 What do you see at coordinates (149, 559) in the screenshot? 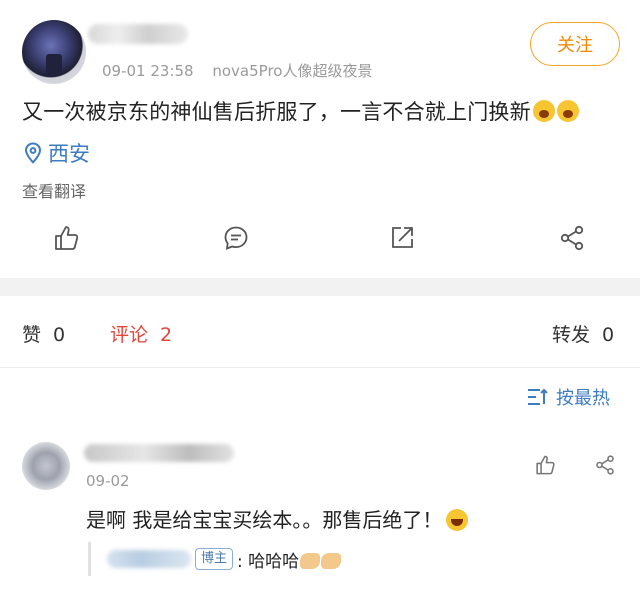
I see `reply-author-redacted` at bounding box center [149, 559].